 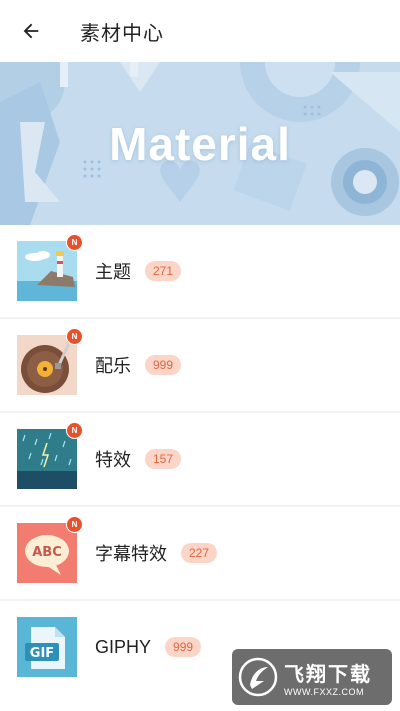 I want to click on record-player-thumbnail: N, so click(x=50, y=361).